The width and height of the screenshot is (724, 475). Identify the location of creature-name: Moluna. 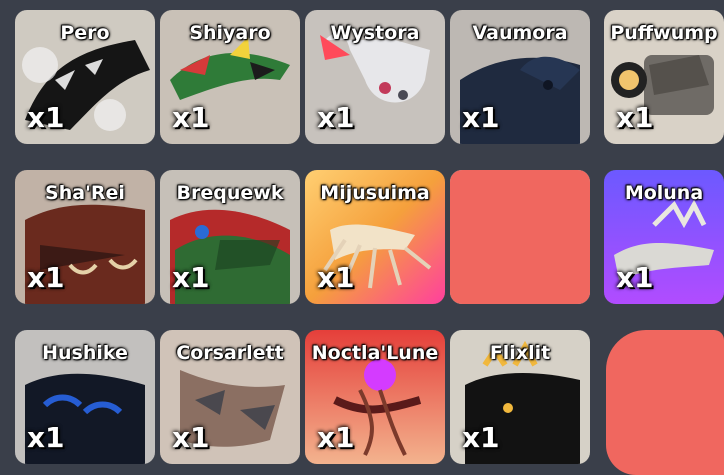
(664, 193).